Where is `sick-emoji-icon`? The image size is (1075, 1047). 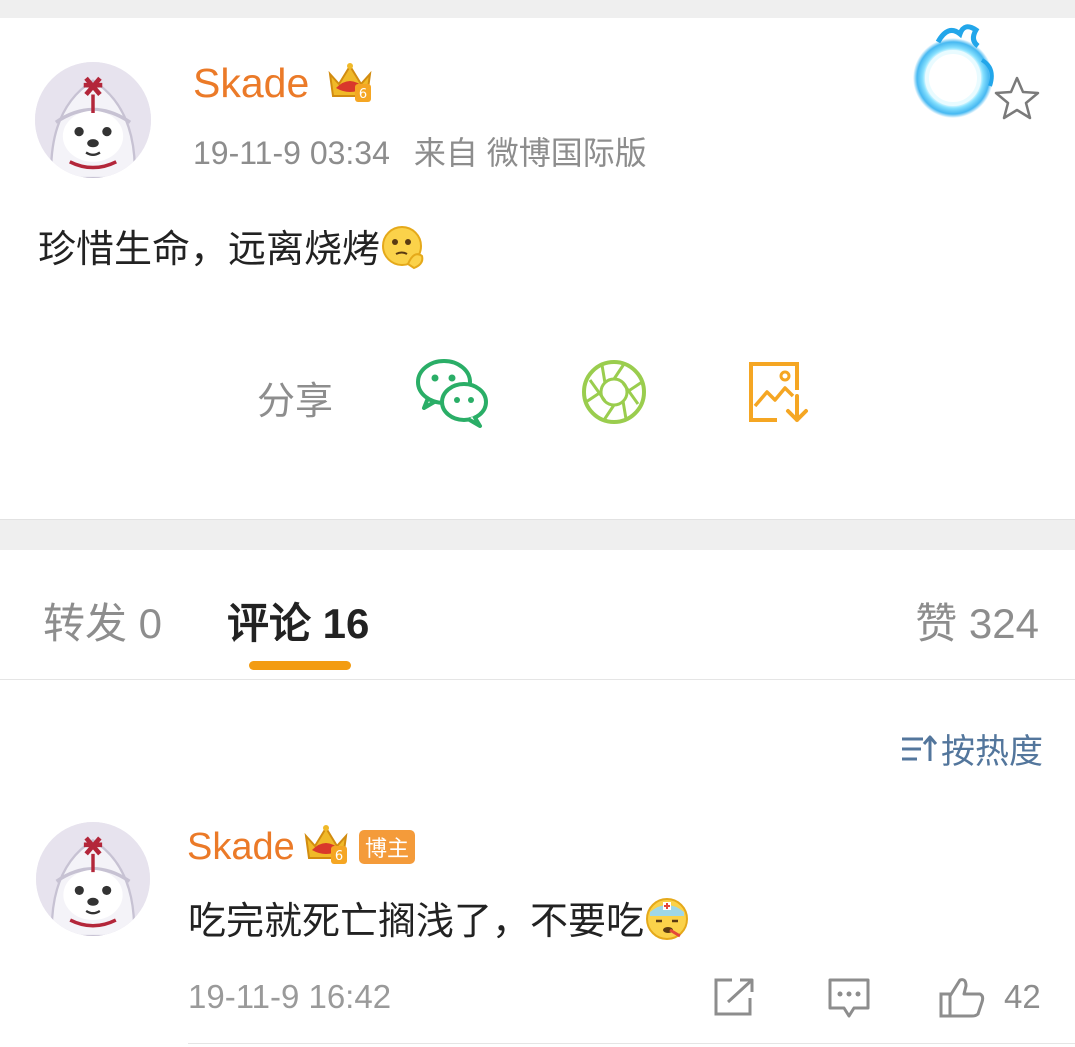 sick-emoji-icon is located at coordinates (667, 919).